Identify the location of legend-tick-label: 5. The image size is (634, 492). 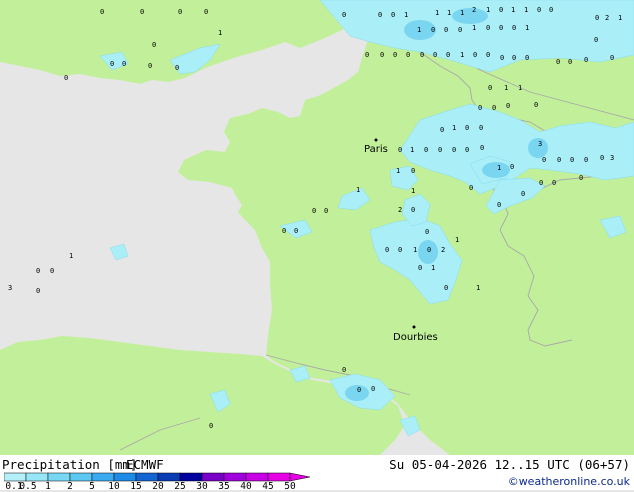
(92, 486).